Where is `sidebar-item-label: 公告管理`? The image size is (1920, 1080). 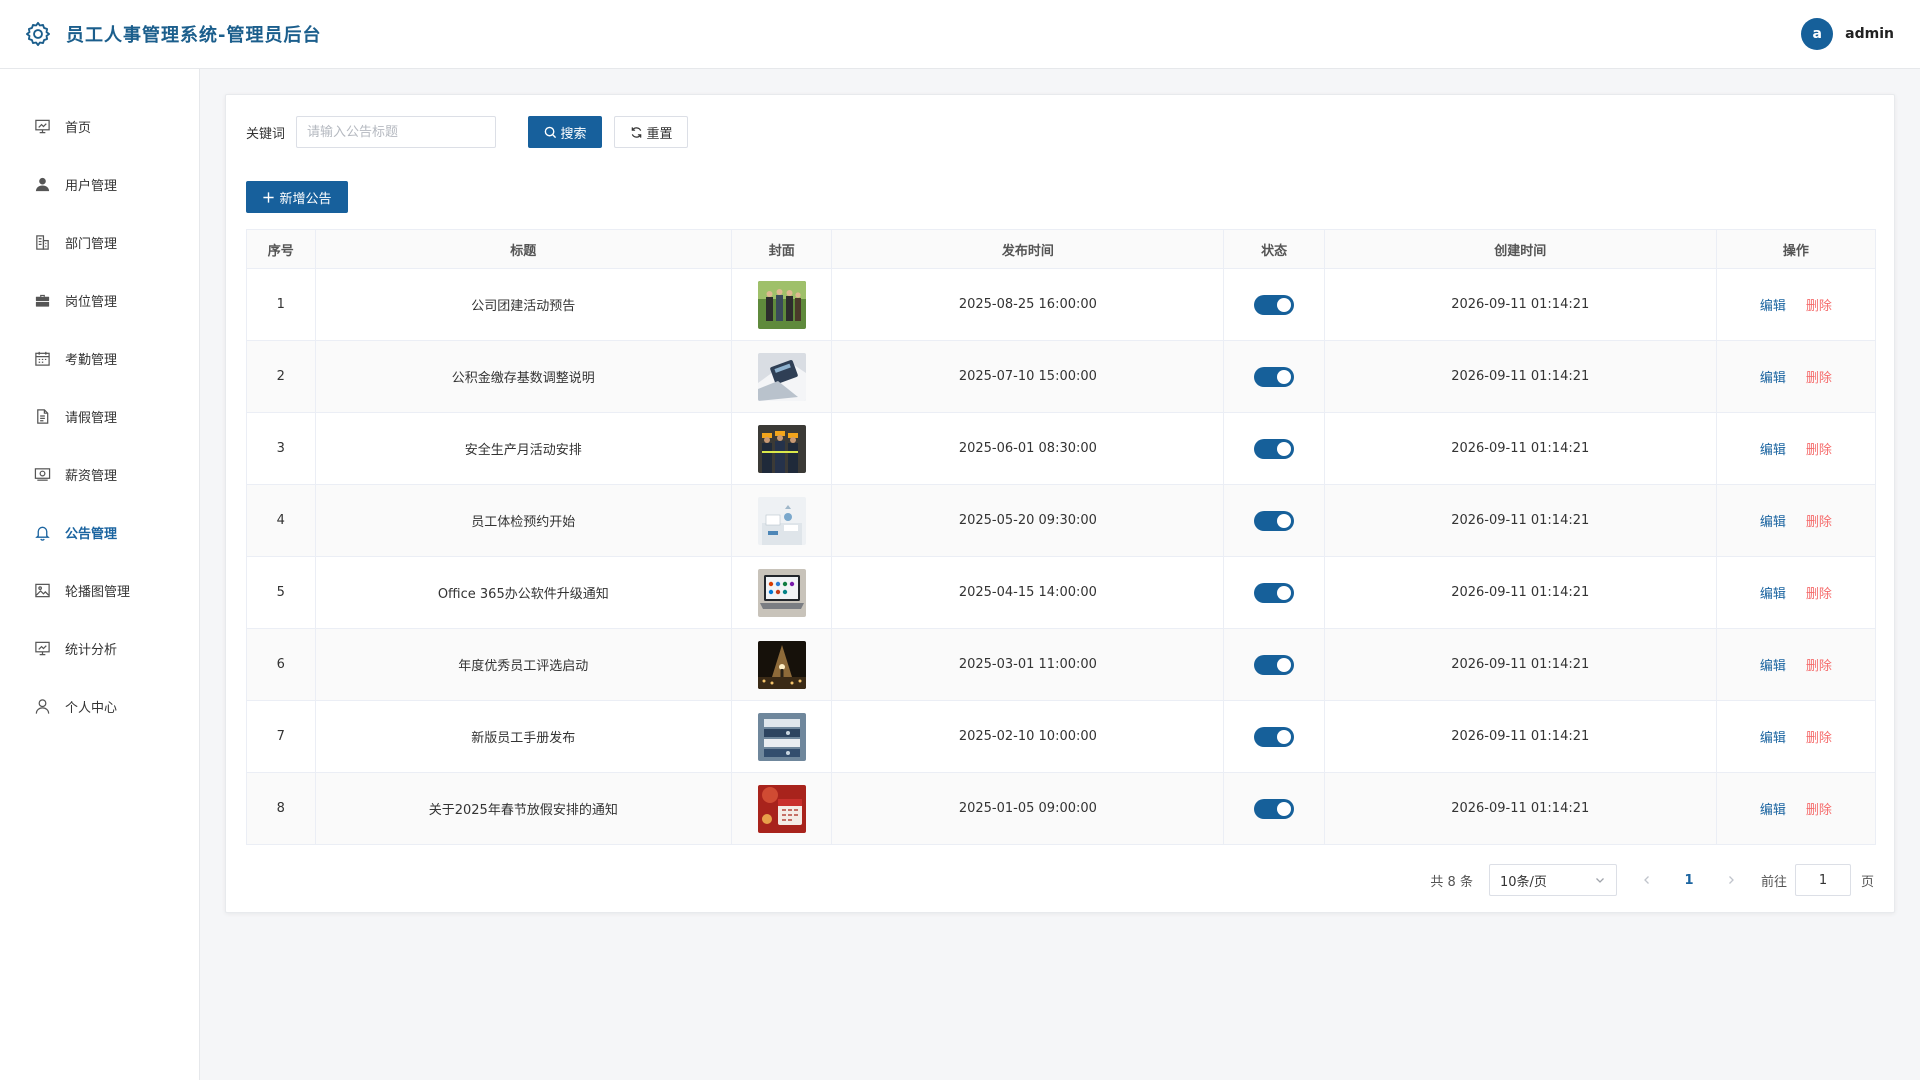 sidebar-item-label: 公告管理 is located at coordinates (91, 534).